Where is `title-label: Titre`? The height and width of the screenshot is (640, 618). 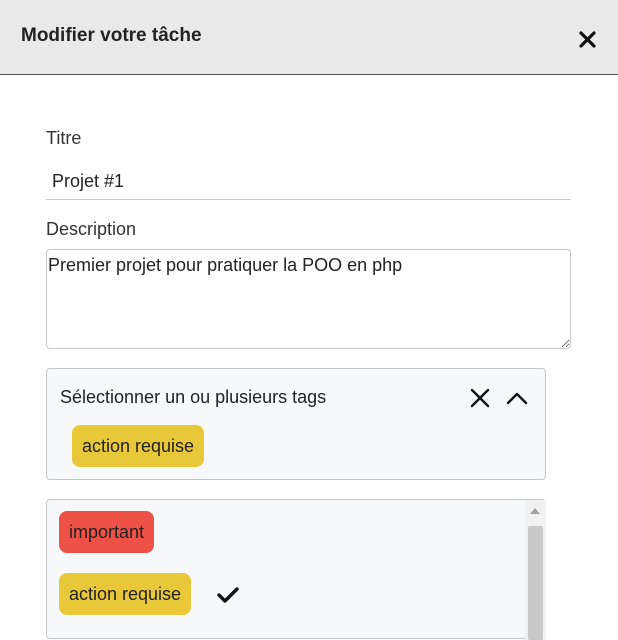 title-label: Titre is located at coordinates (64, 138).